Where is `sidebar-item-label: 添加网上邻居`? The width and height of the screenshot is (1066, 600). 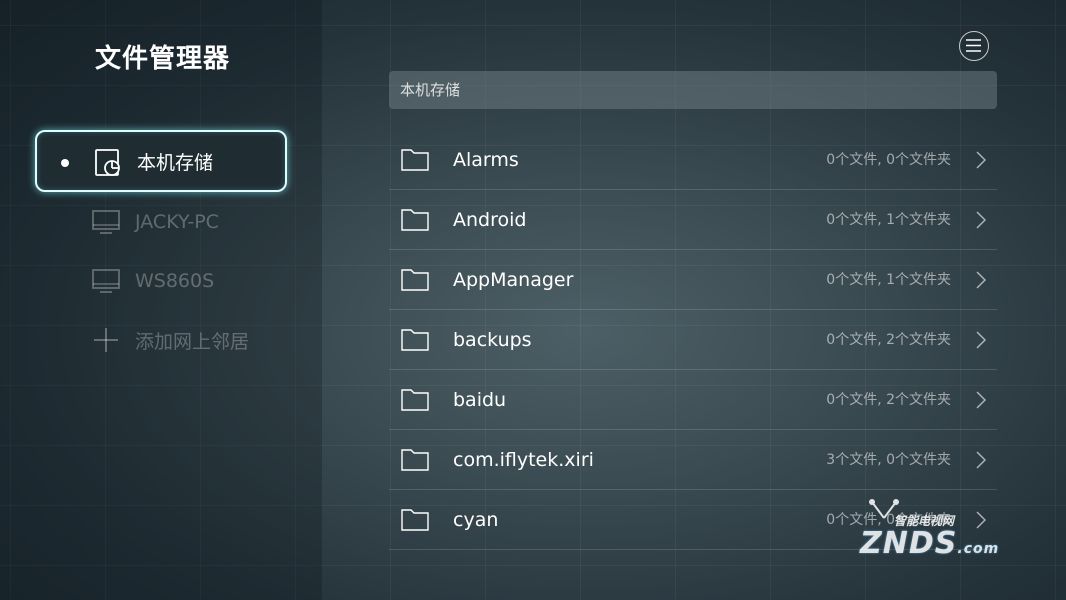 sidebar-item-label: 添加网上邻居 is located at coordinates (192, 341).